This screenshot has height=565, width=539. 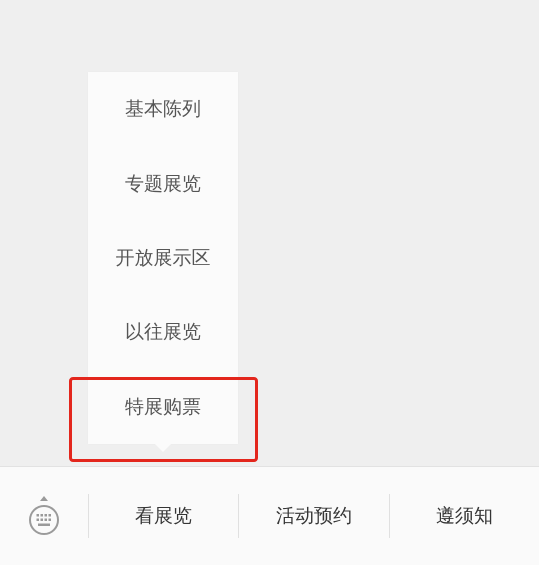 What do you see at coordinates (464, 516) in the screenshot?
I see `menu-tab: 遵须知` at bounding box center [464, 516].